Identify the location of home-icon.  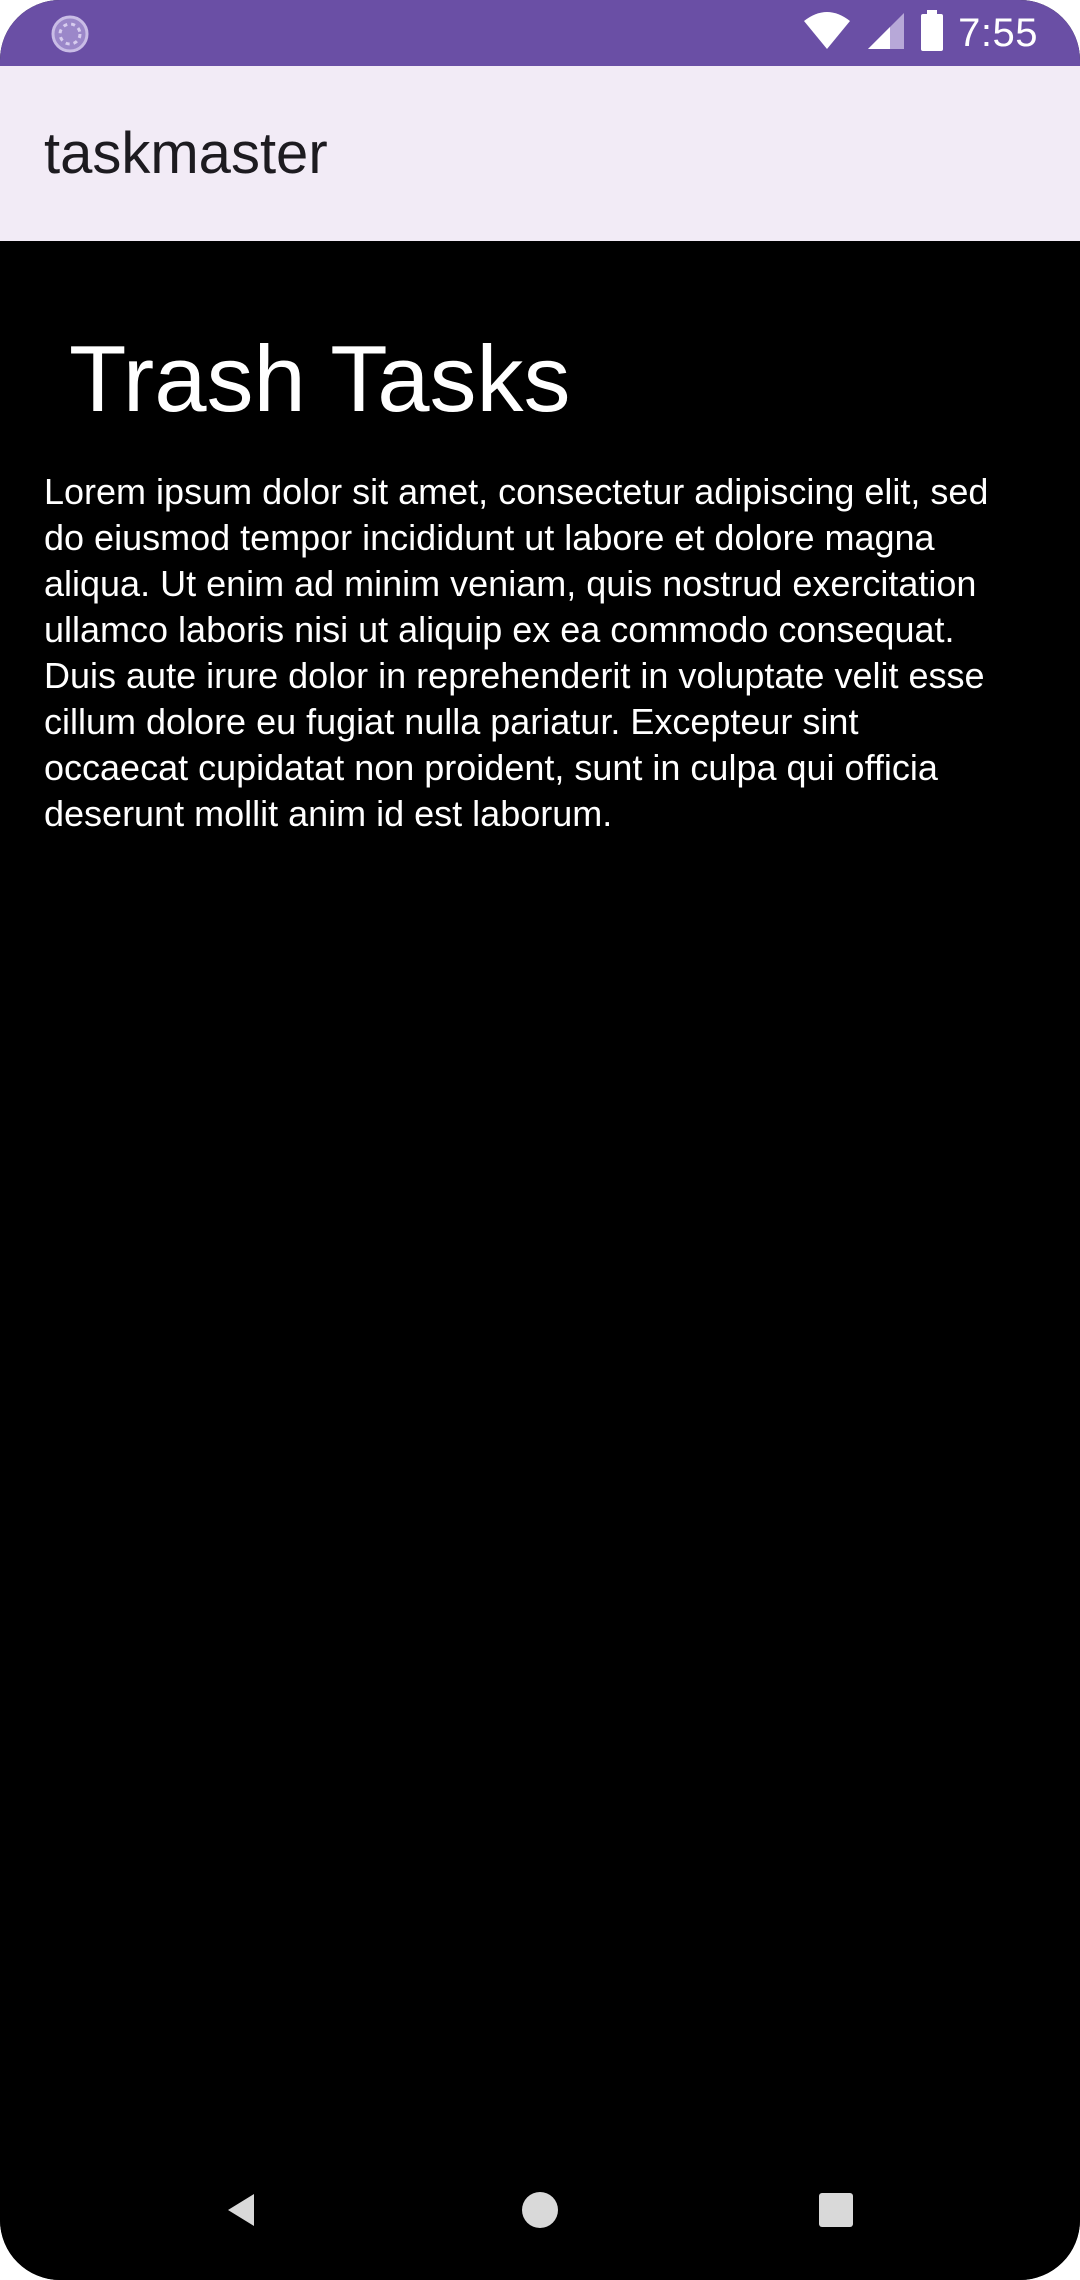
(540, 2210).